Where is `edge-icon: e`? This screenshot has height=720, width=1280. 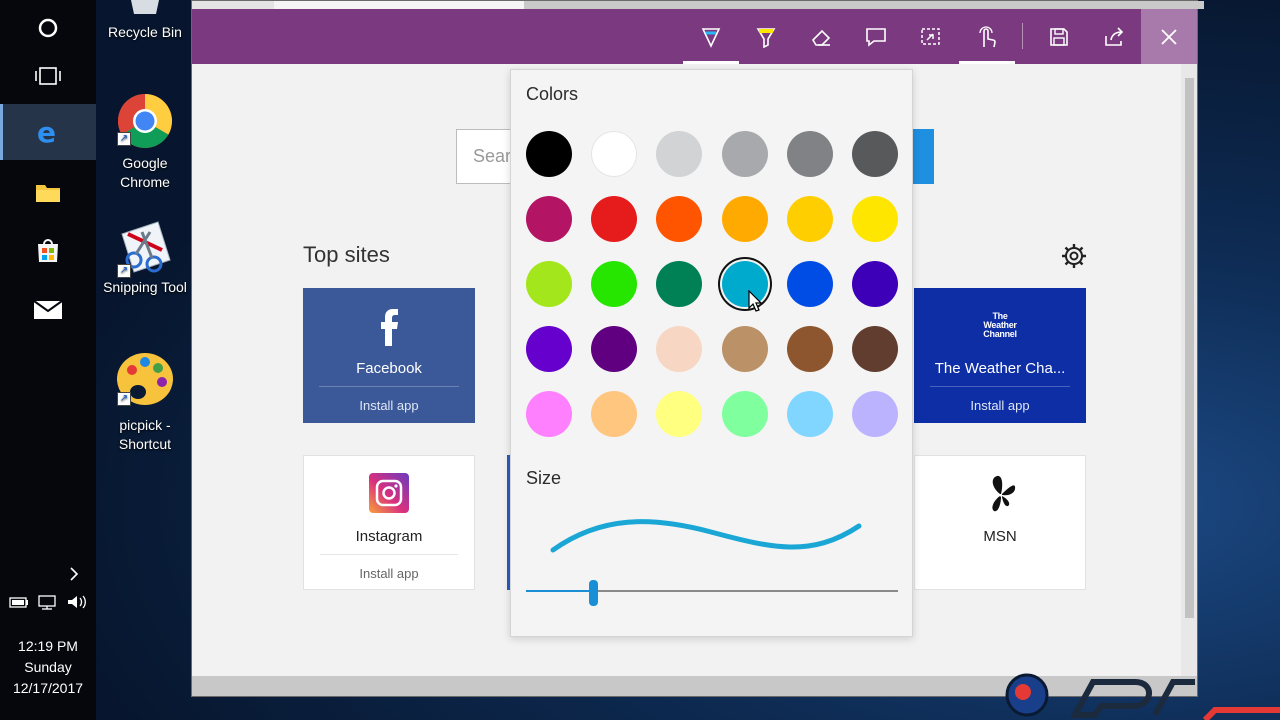
edge-icon: e is located at coordinates (46, 132).